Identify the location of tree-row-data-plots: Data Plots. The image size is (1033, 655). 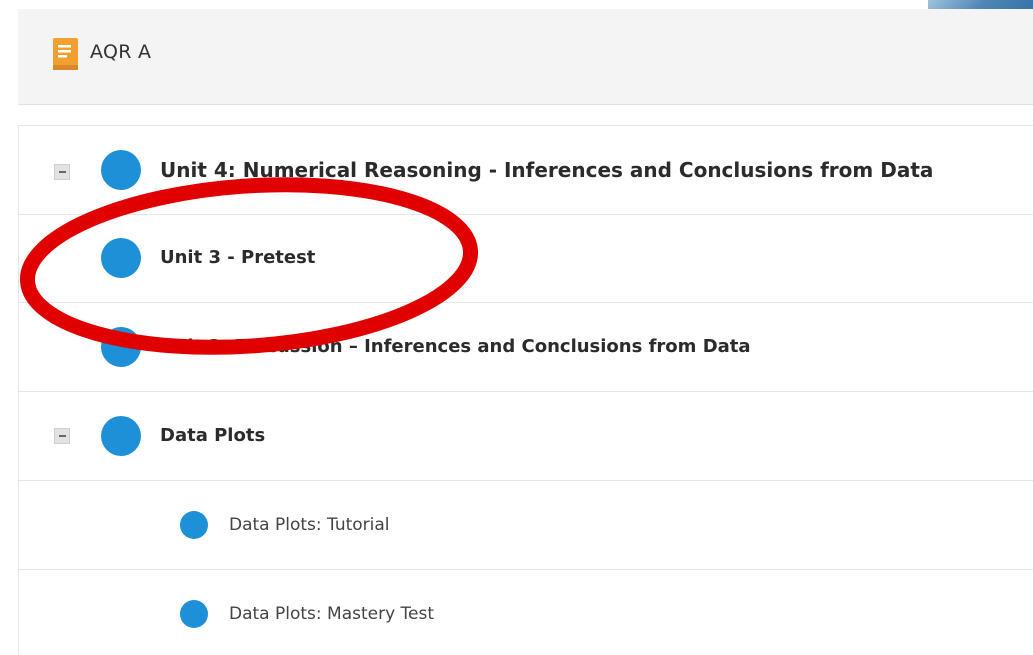
(526, 436).